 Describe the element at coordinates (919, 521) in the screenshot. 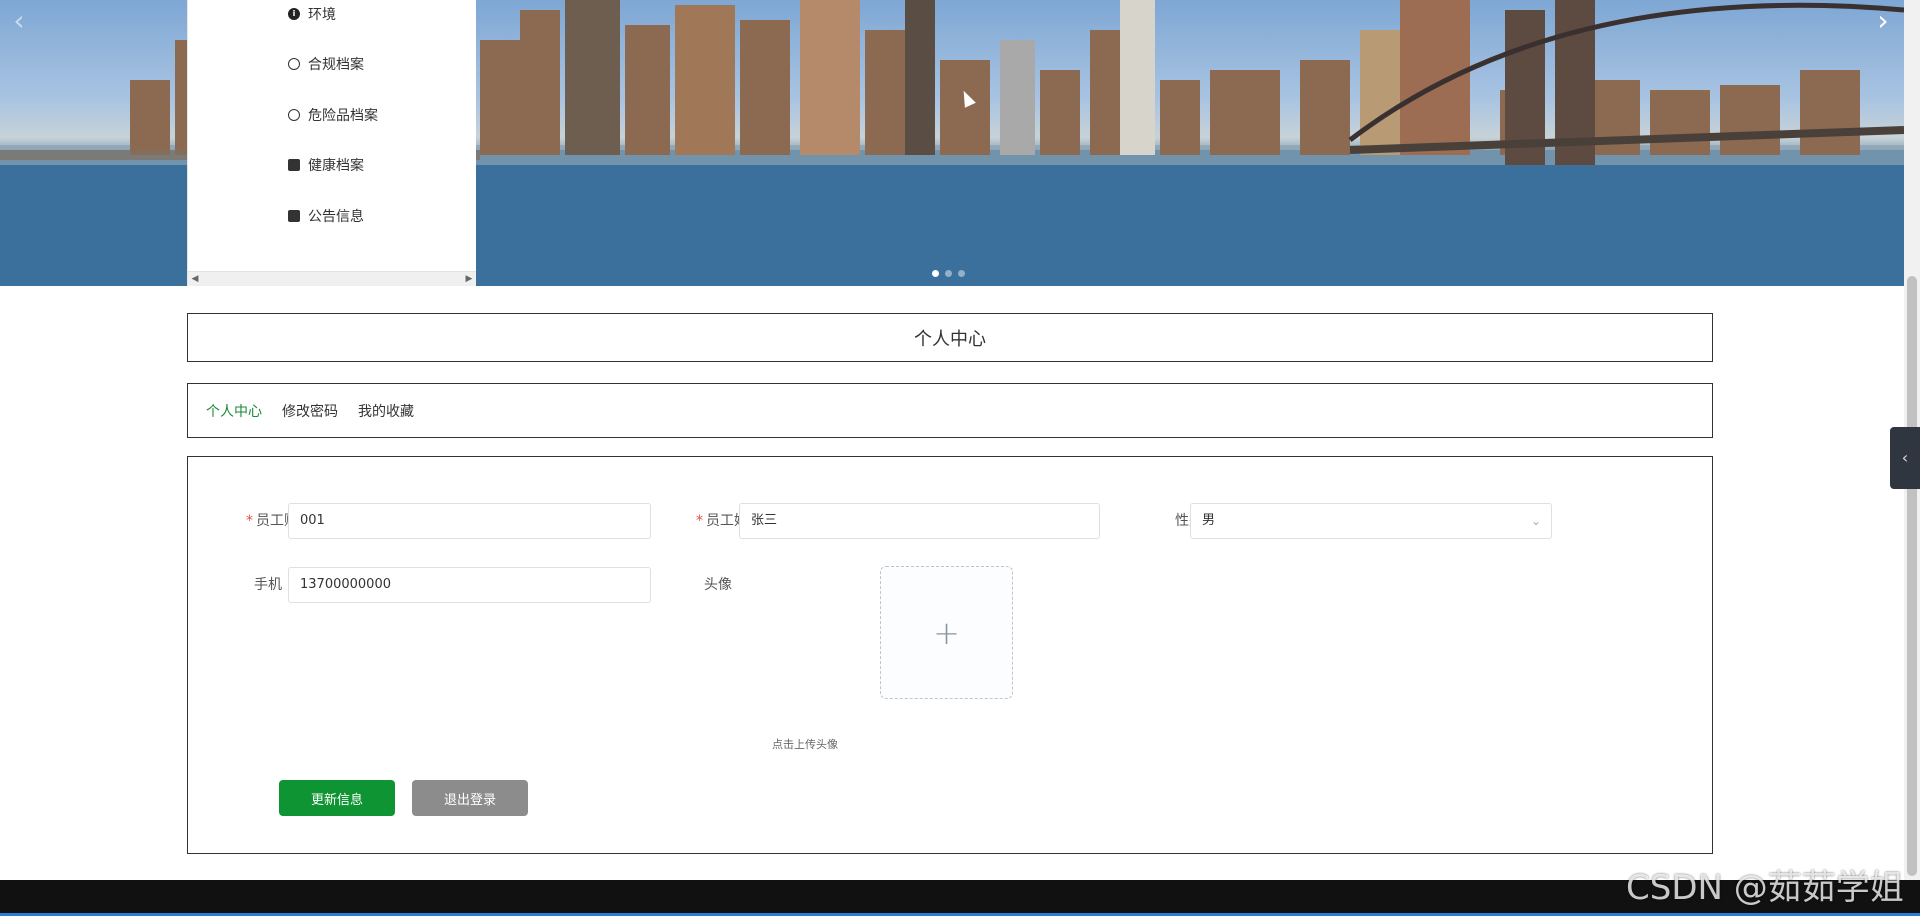

I see `name-input: 张三` at that location.